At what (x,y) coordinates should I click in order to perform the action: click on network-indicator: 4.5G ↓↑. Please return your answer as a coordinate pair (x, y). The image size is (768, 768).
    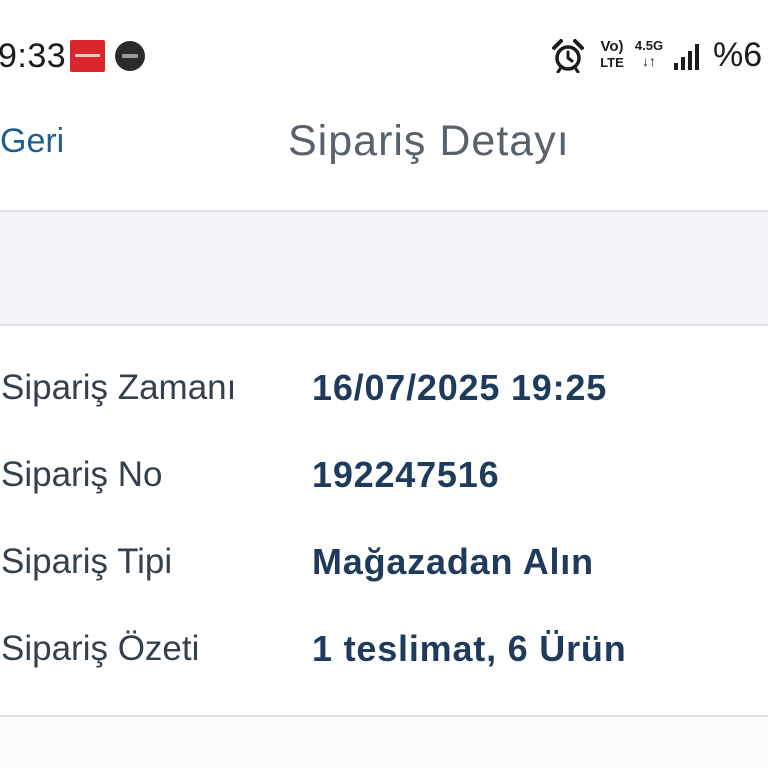
    Looking at the image, I should click on (649, 53).